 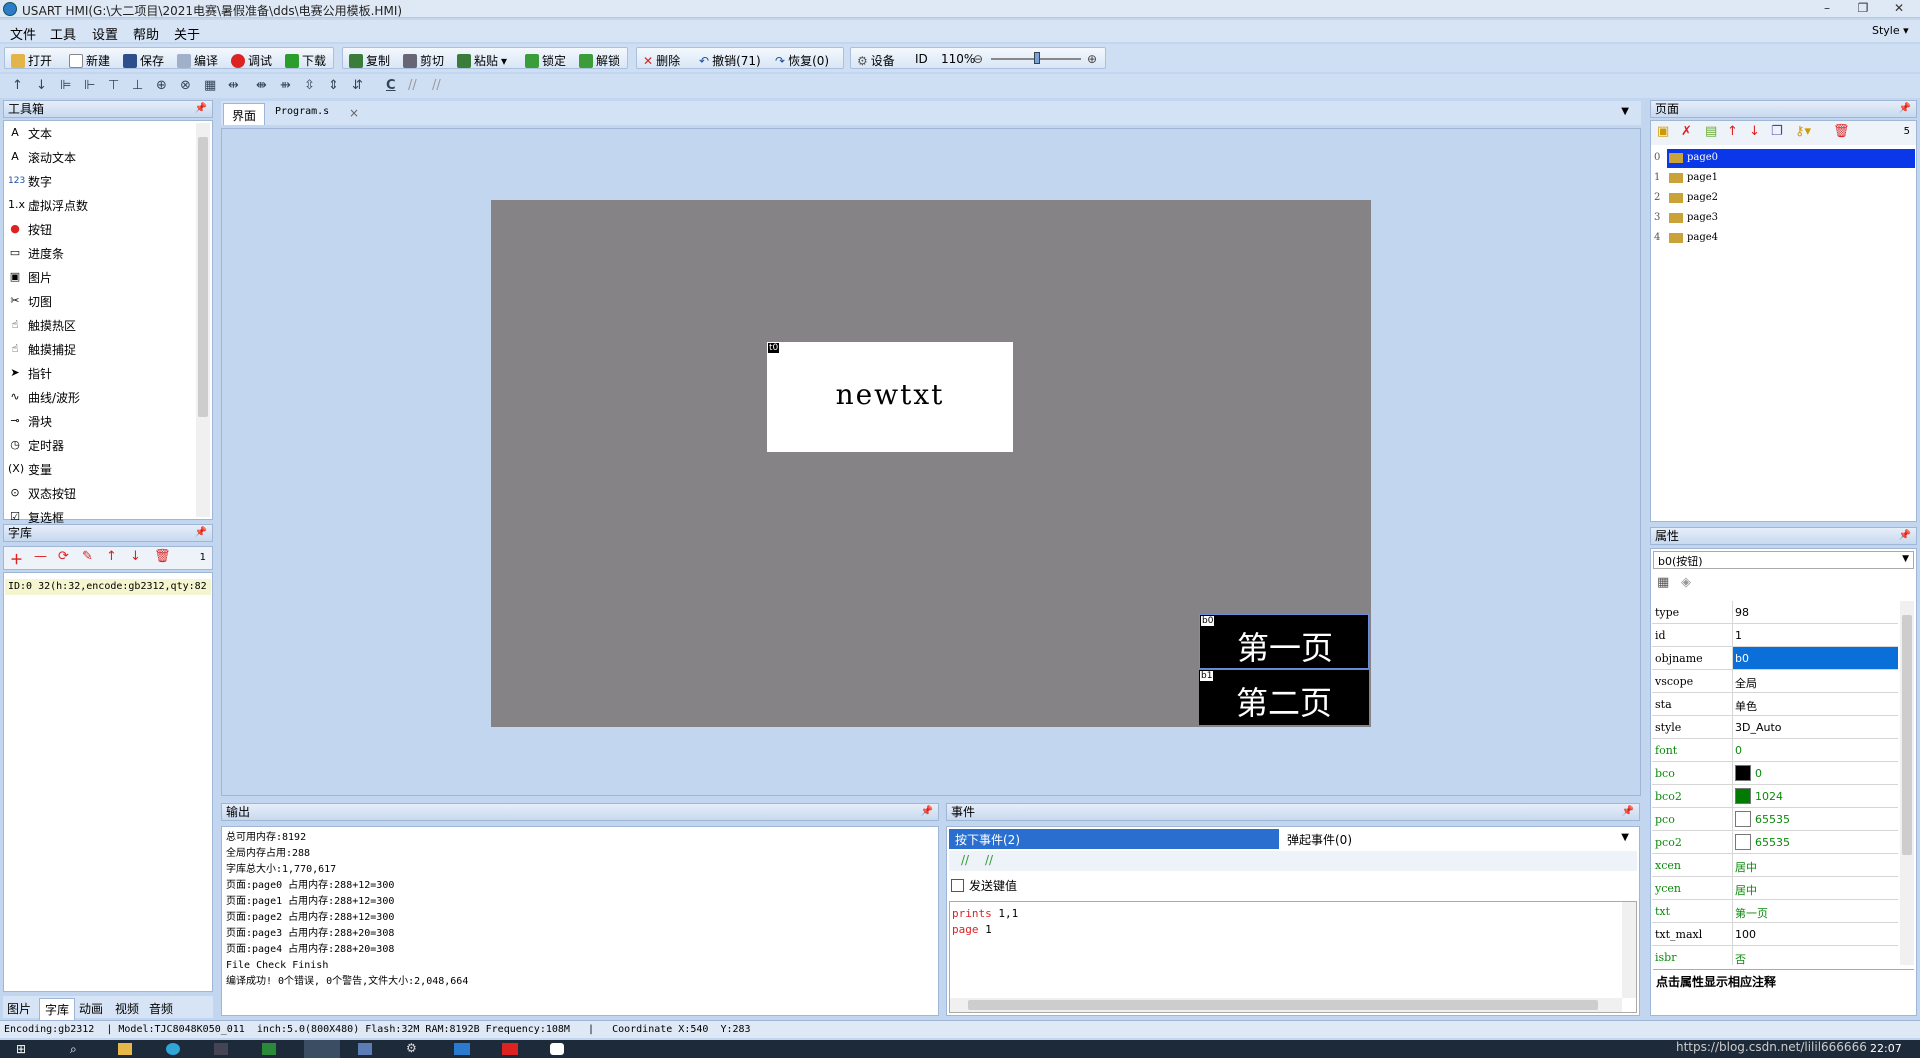 What do you see at coordinates (1286, 1005) in the screenshot?
I see `code-hscrollbar` at bounding box center [1286, 1005].